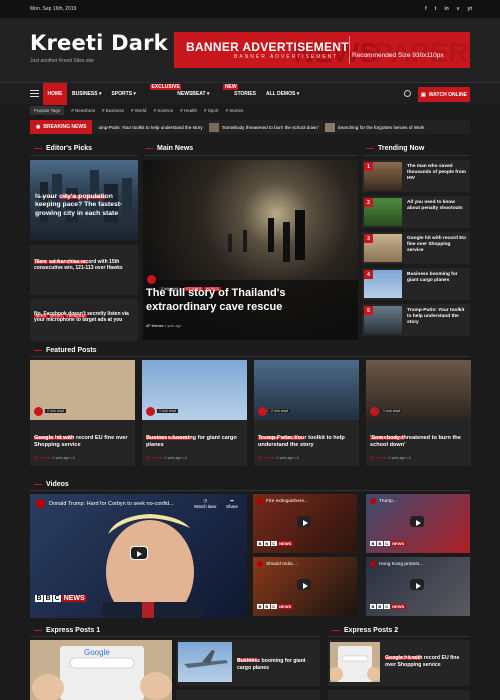  Describe the element at coordinates (47, 110) in the screenshot. I see `popular-tags-label: Popular Tags` at that location.